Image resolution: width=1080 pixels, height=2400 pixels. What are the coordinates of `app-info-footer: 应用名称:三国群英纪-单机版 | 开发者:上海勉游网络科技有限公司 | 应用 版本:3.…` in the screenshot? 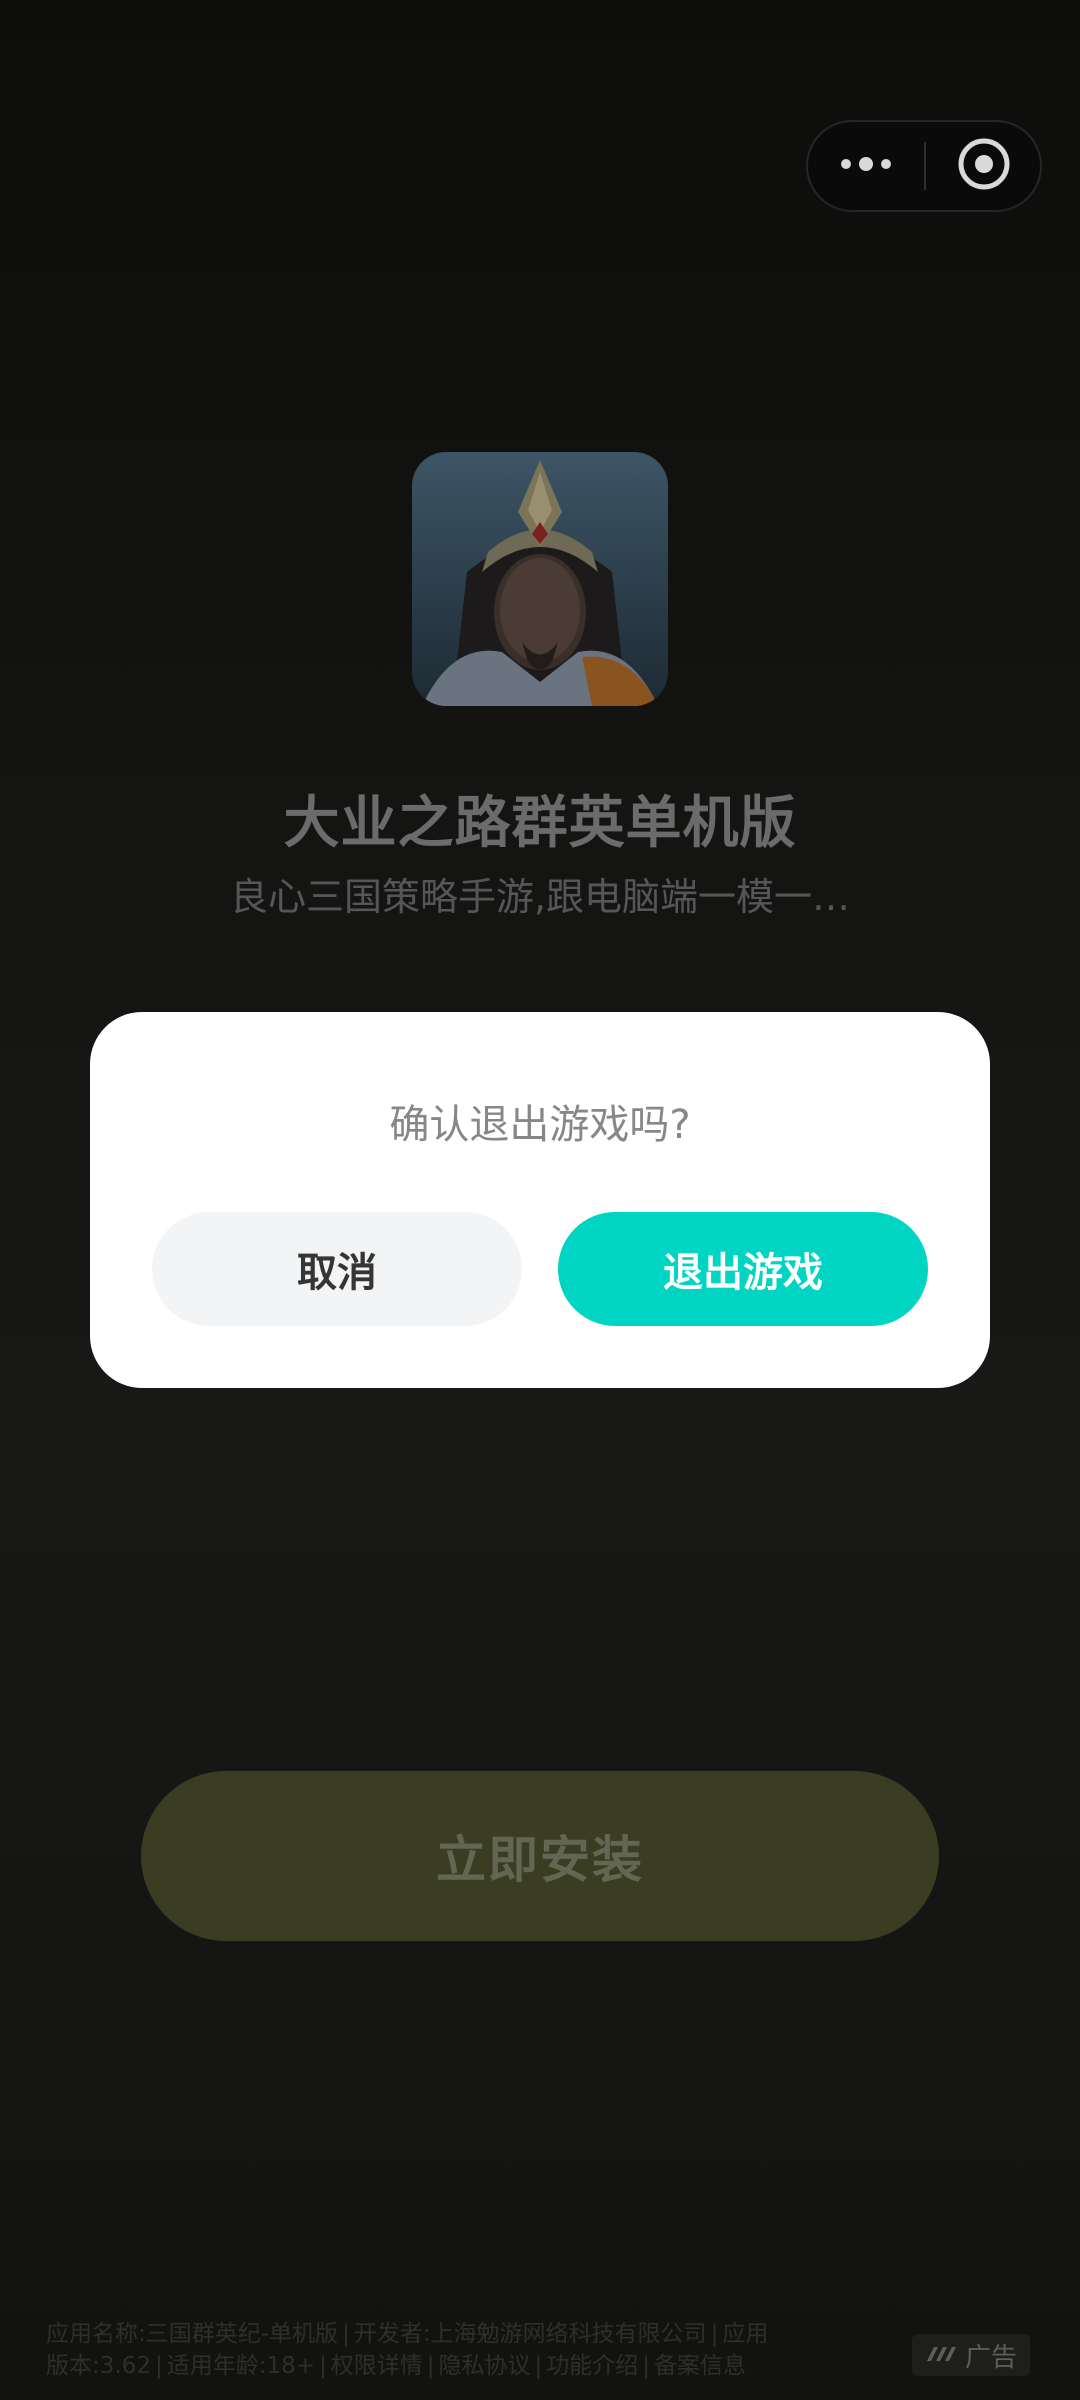 It's located at (407, 2350).